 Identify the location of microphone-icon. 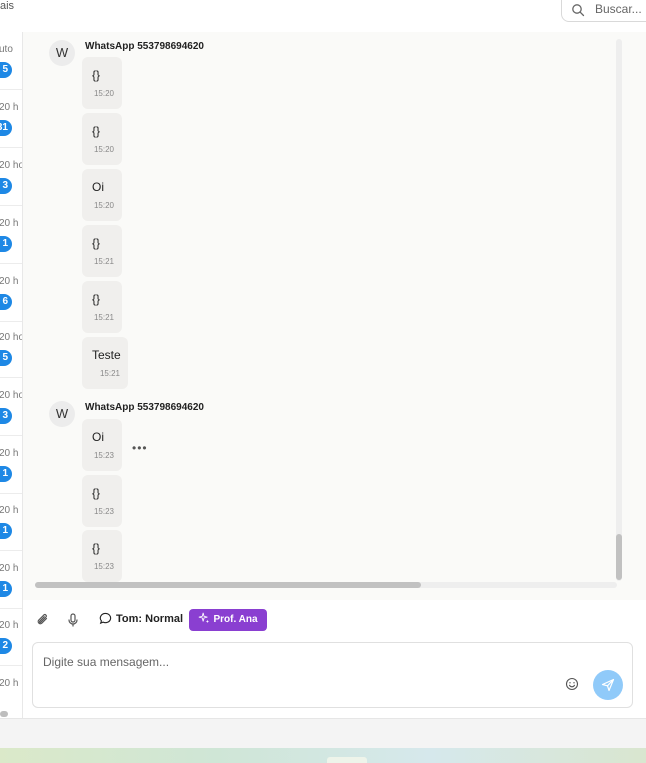
(73, 620).